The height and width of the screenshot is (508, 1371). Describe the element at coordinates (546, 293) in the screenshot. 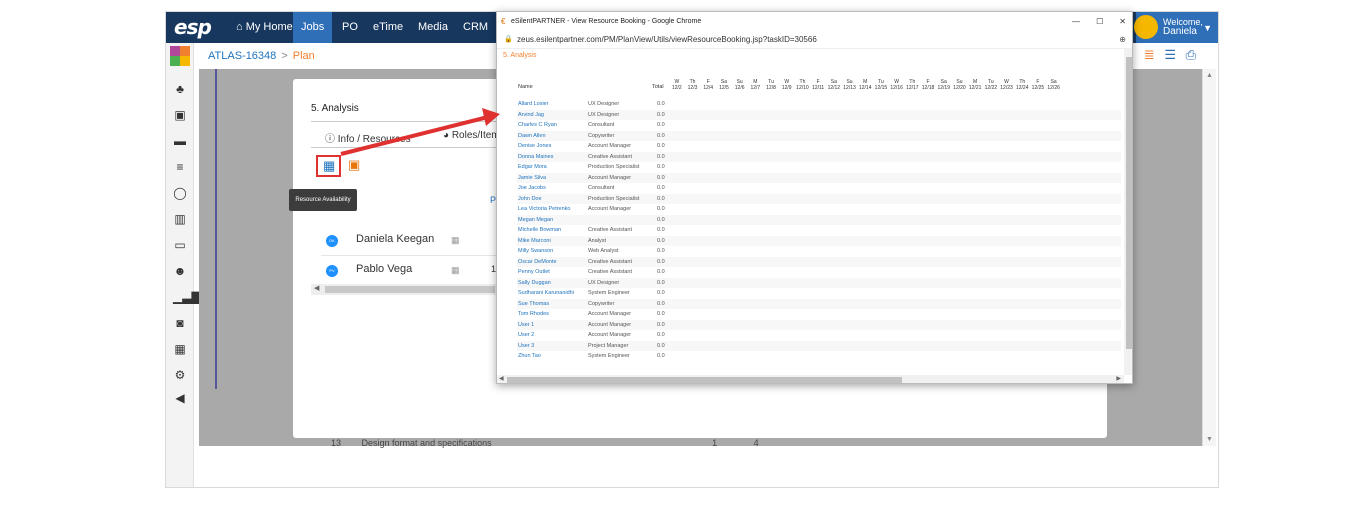

I see `resource-link: Sudharani Karunanidhi` at that location.